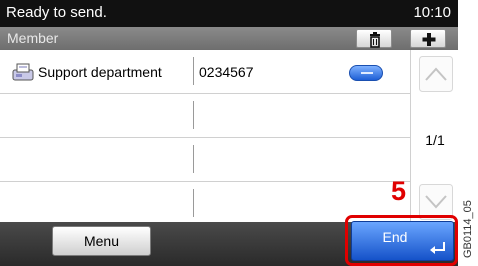 The width and height of the screenshot is (478, 266). Describe the element at coordinates (437, 248) in the screenshot. I see `enter-icon` at that location.